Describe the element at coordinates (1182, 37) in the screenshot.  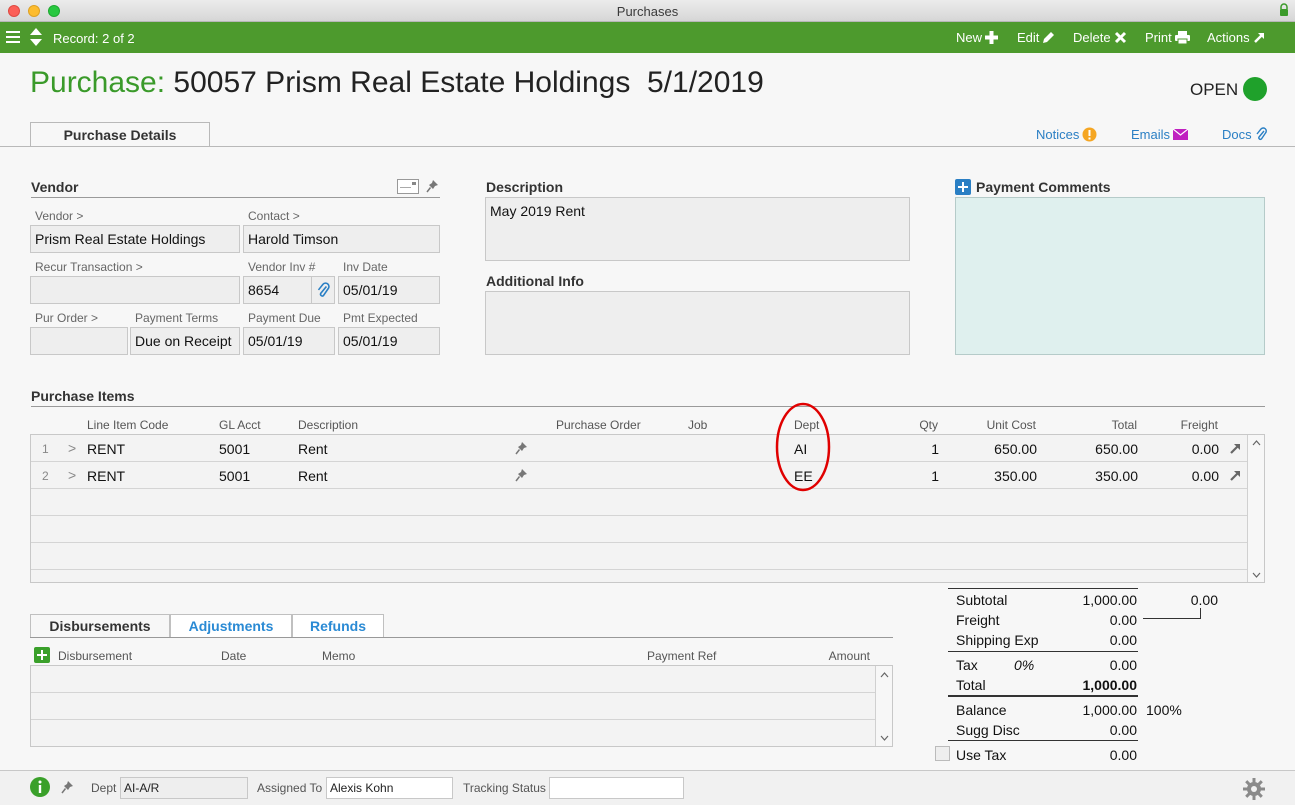
I see `printer-icon` at that location.